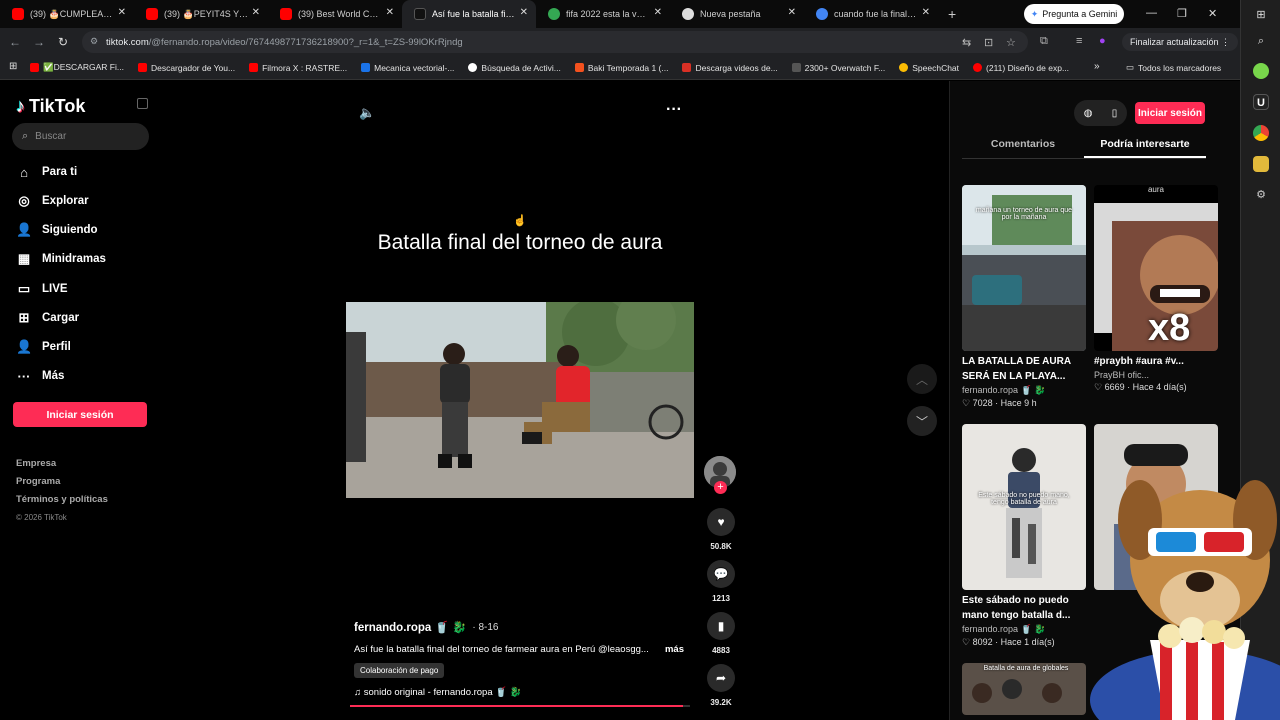  Describe the element at coordinates (1151, 13) in the screenshot. I see `minimize-icon: —` at that location.